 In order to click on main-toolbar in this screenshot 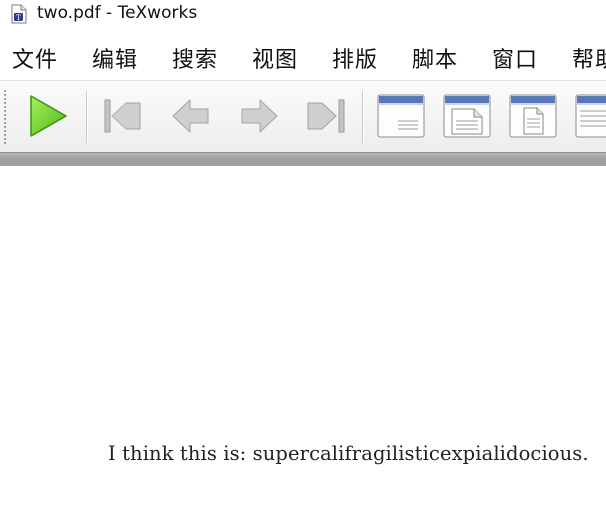, I will do `click(303, 116)`.